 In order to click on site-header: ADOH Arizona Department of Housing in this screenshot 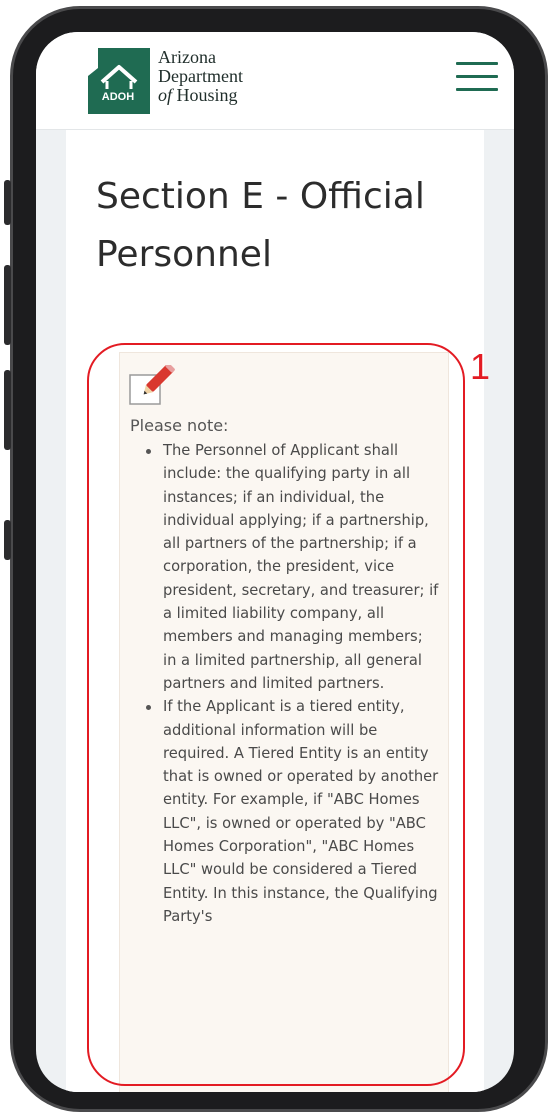, I will do `click(275, 81)`.